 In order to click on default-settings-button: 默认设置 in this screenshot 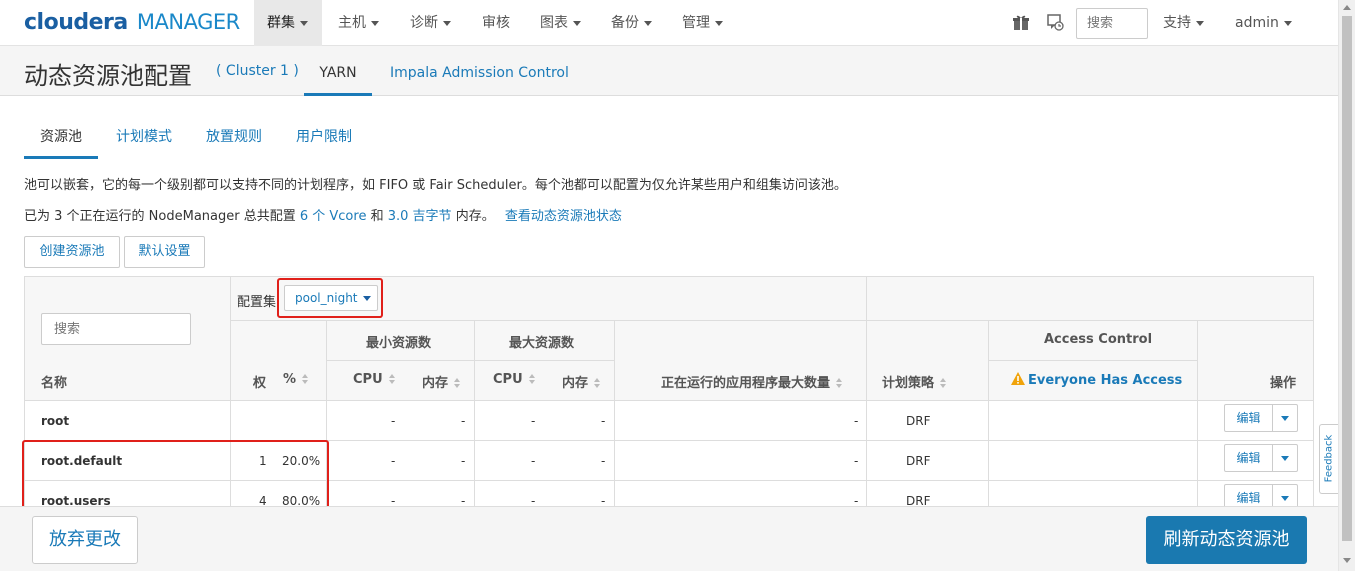, I will do `click(164, 252)`.